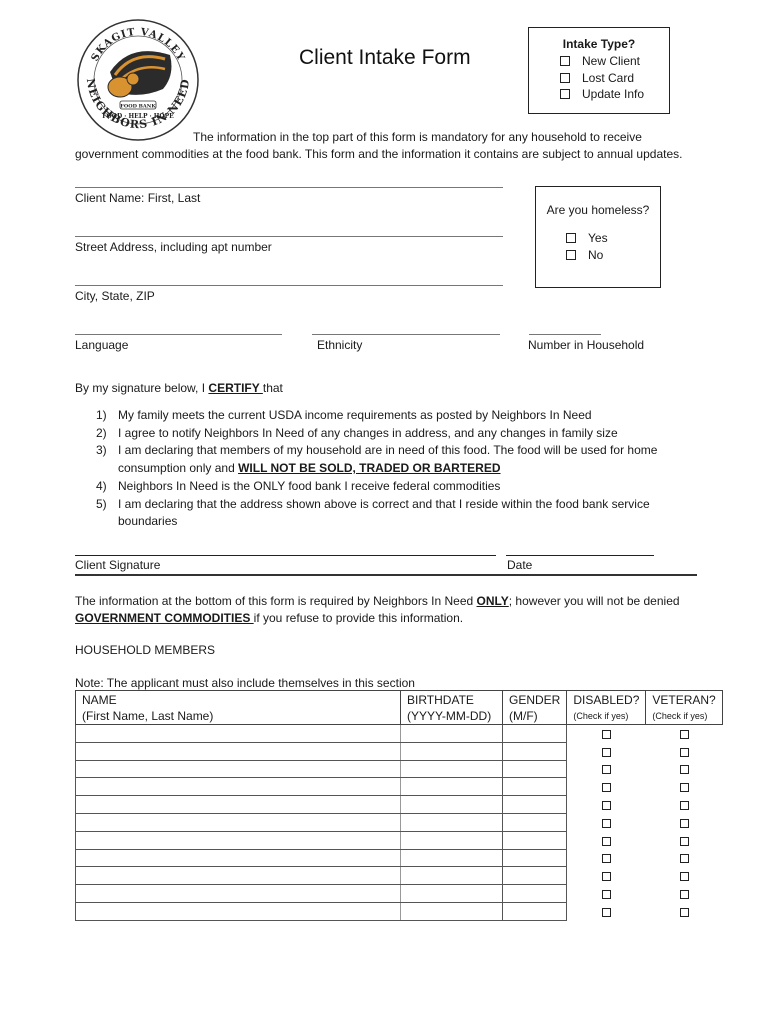  I want to click on street-address-input, so click(289, 236).